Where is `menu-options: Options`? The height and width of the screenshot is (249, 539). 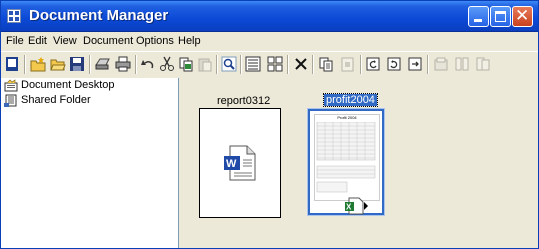 menu-options: Options is located at coordinates (155, 41).